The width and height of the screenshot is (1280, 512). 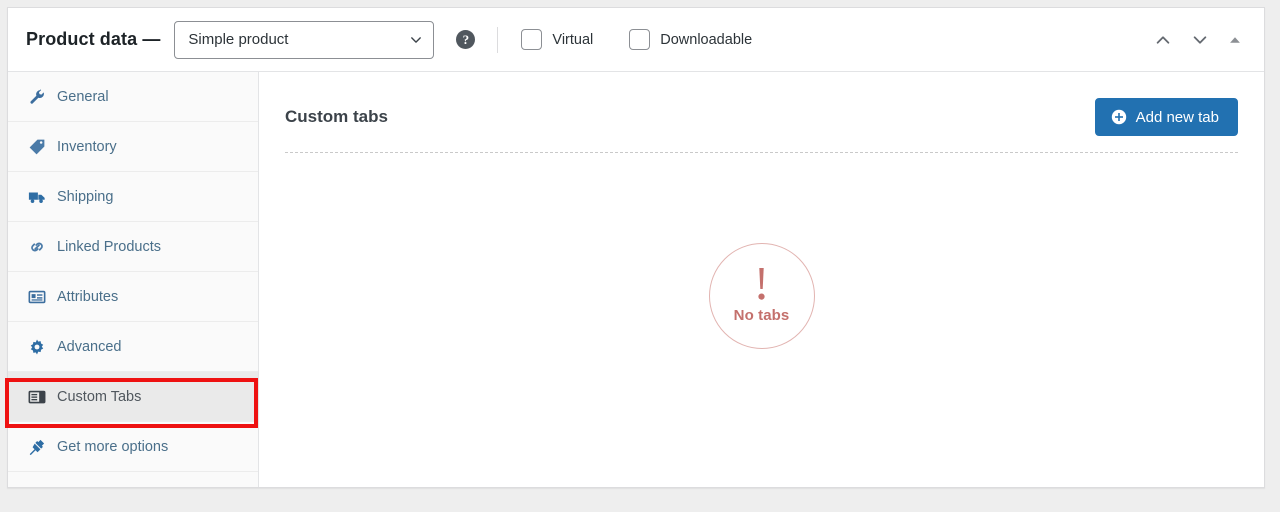 I want to click on sidebar-item-general: General, so click(x=133, y=97).